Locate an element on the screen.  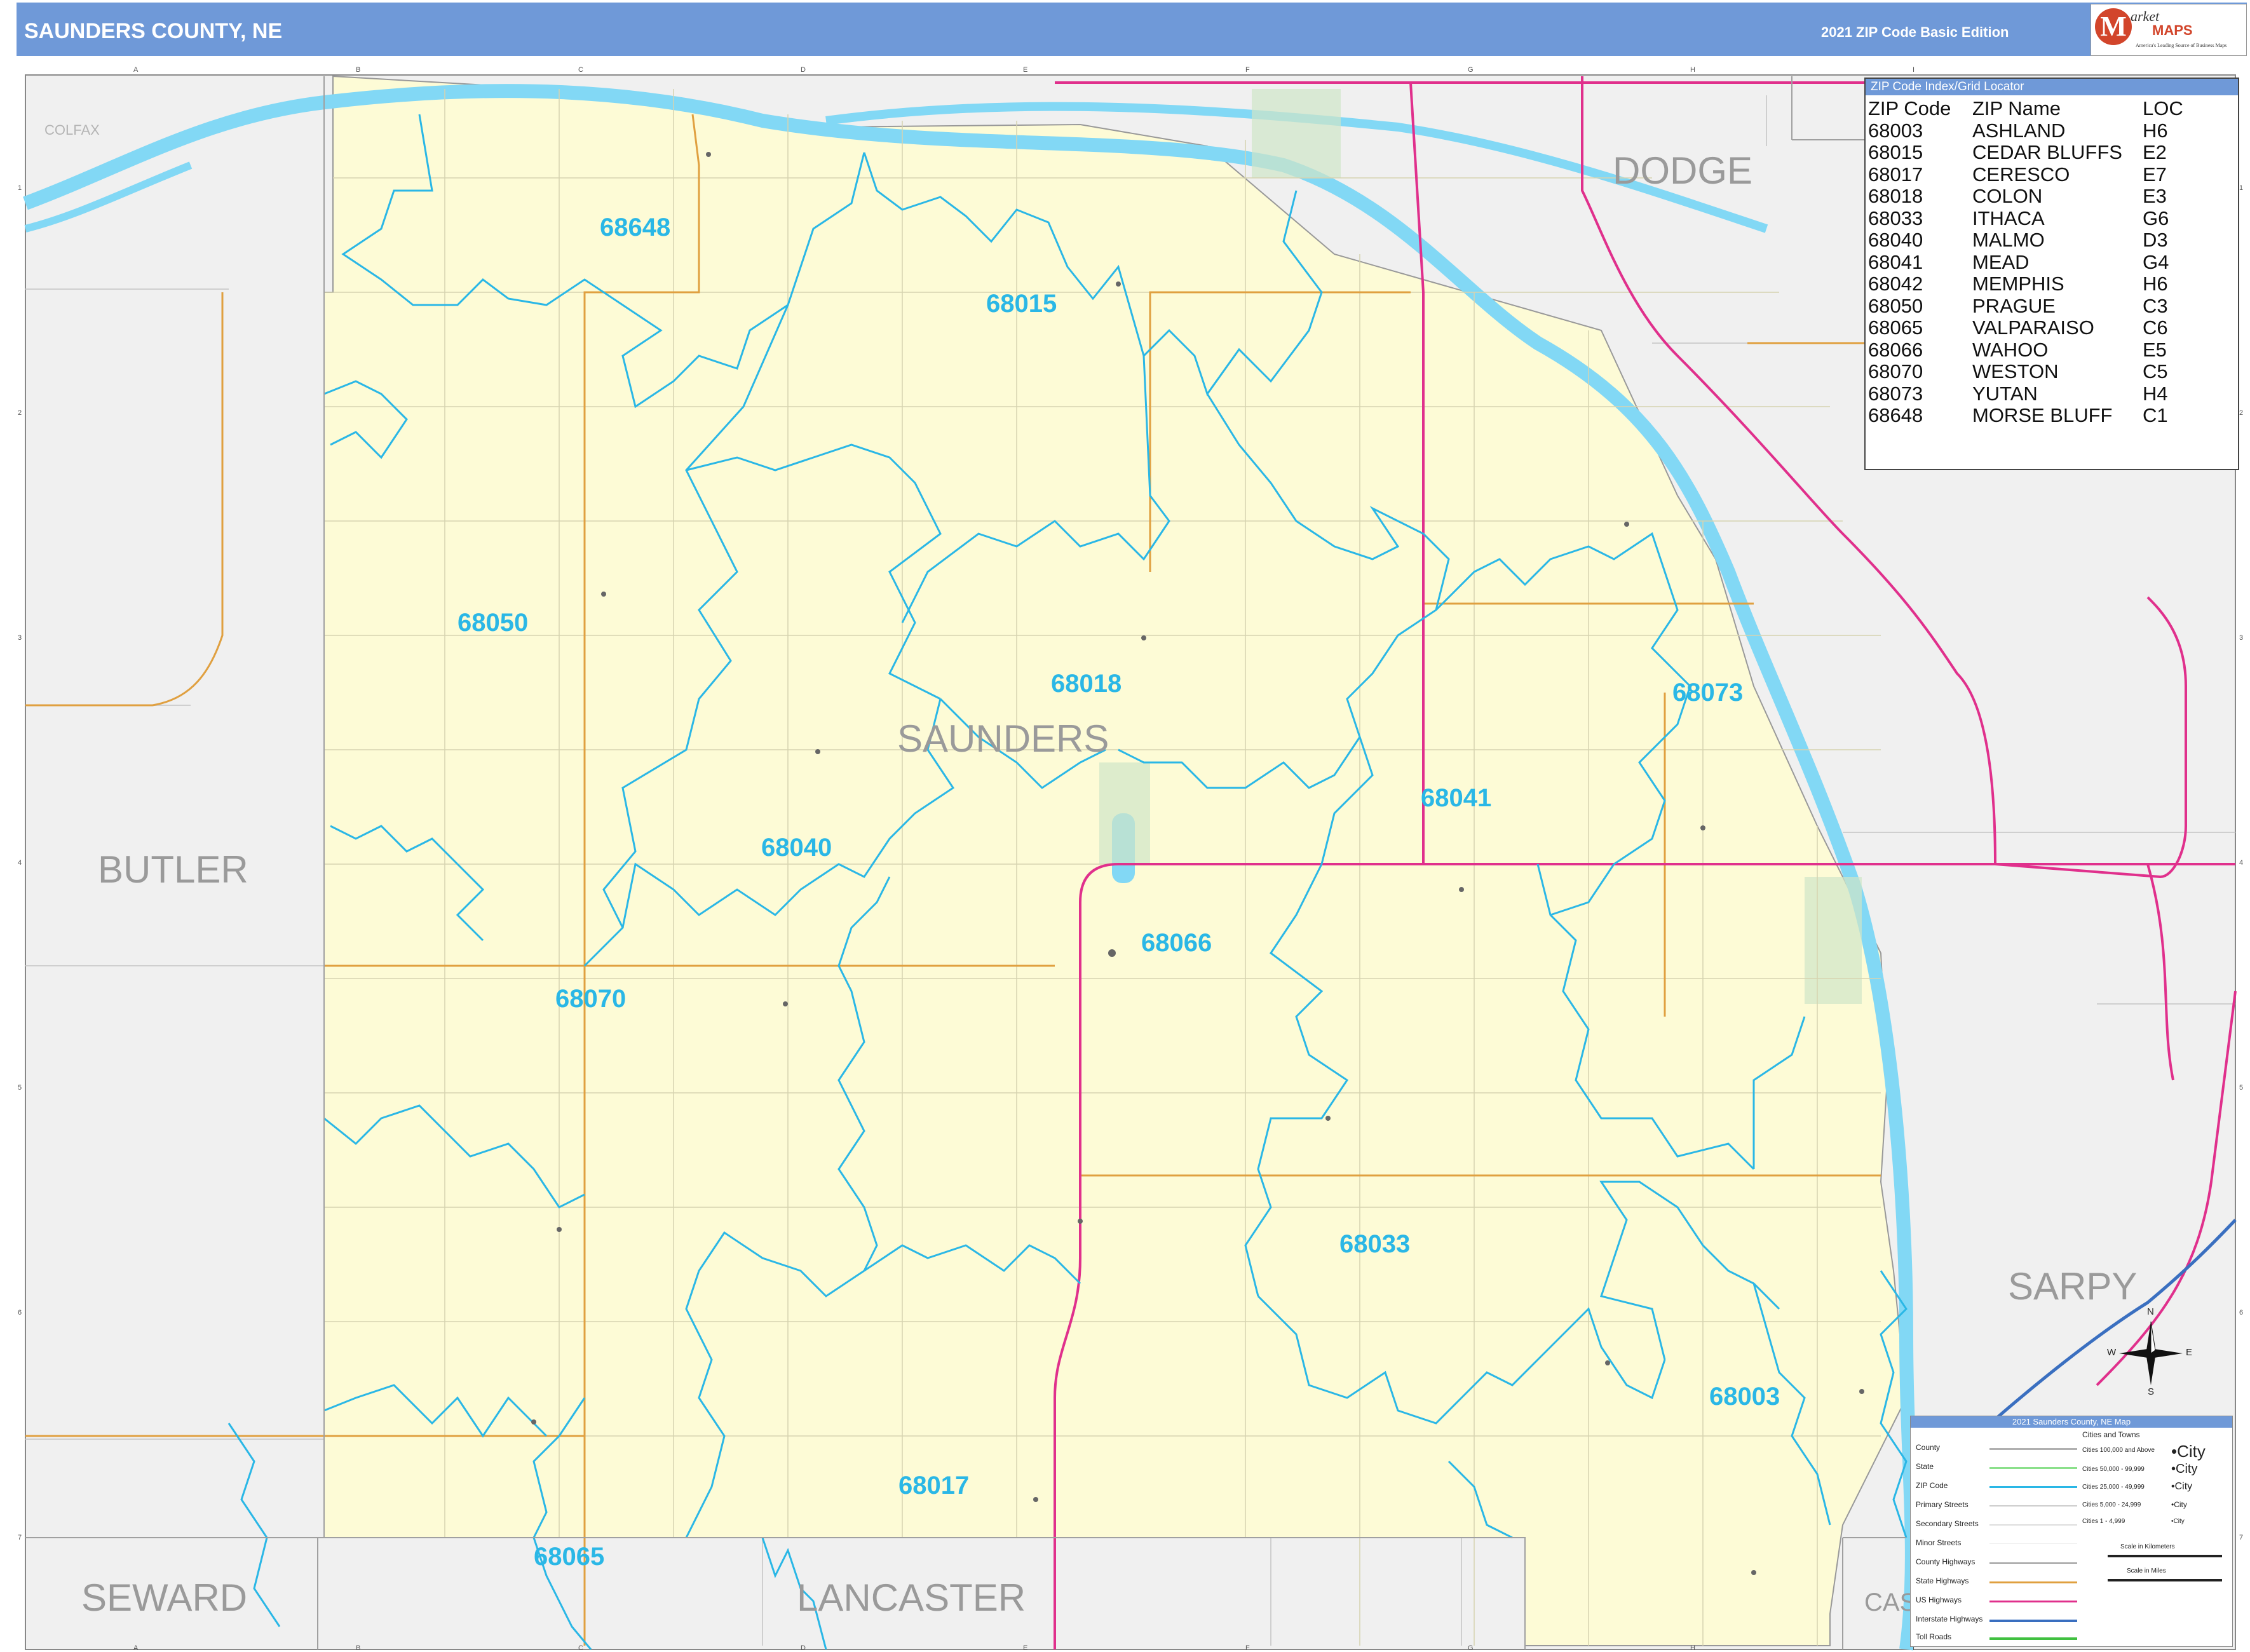
table-row: 68033 ITHACA G6 is located at coordinates (2050, 218).